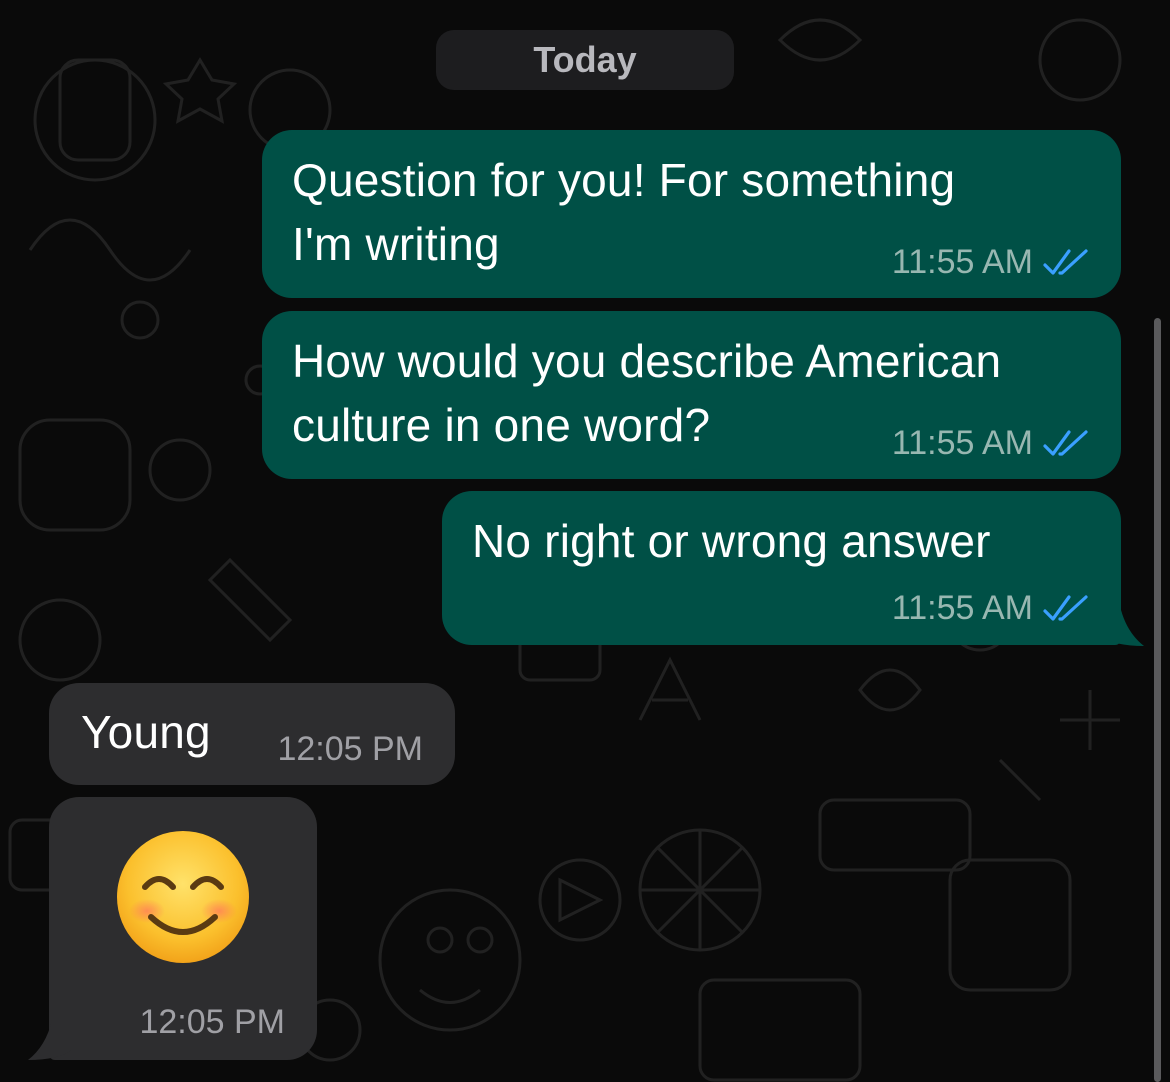  I want to click on message-text: No right or wrong answer, so click(731, 541).